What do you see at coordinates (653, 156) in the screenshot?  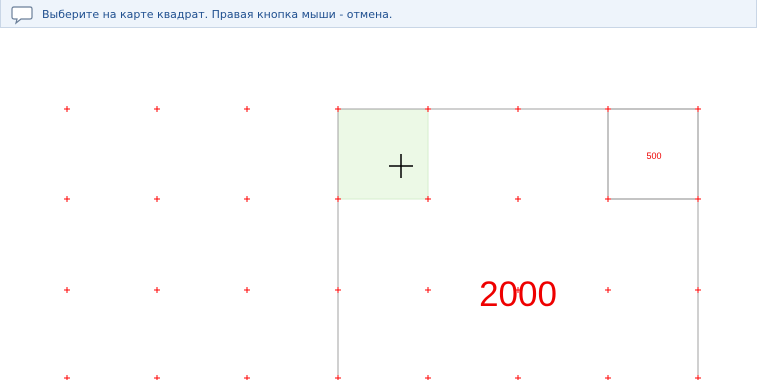 I see `square-500-label: 500` at bounding box center [653, 156].